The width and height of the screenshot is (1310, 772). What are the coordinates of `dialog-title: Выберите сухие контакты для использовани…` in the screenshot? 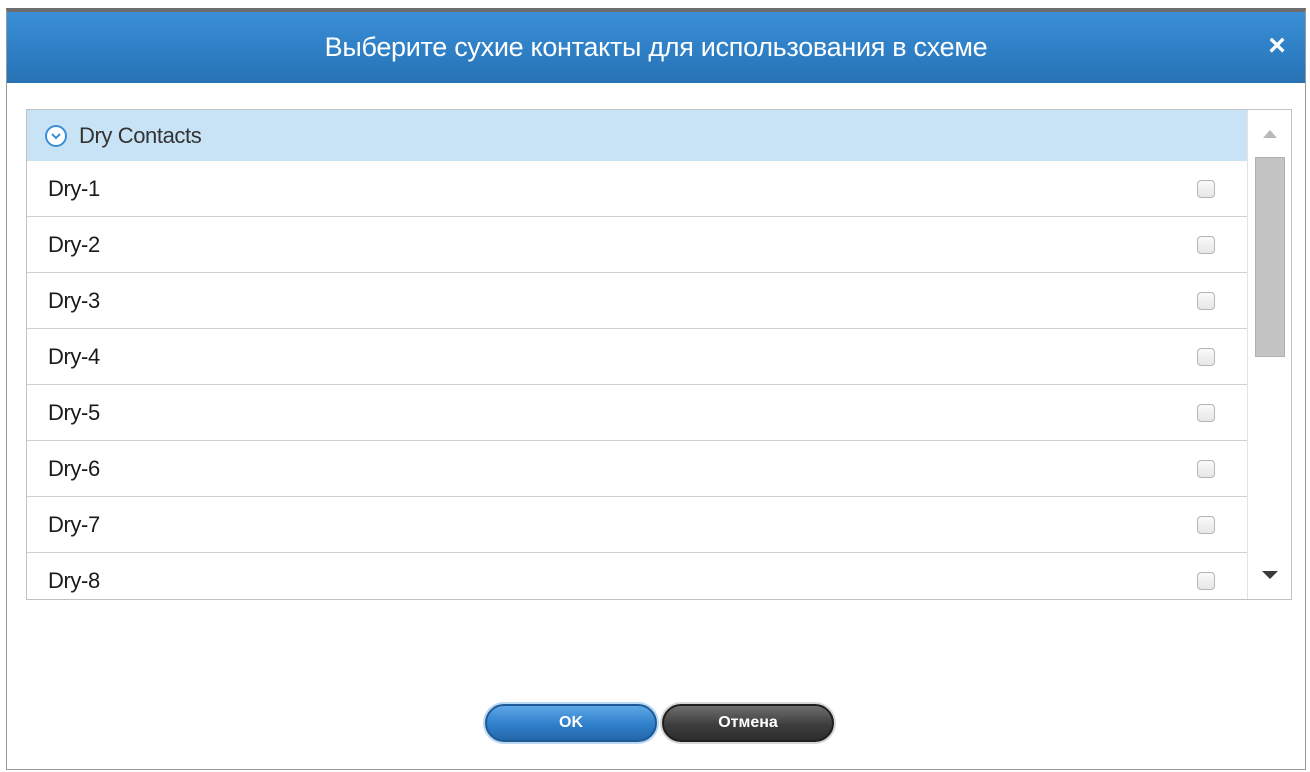 It's located at (656, 47).